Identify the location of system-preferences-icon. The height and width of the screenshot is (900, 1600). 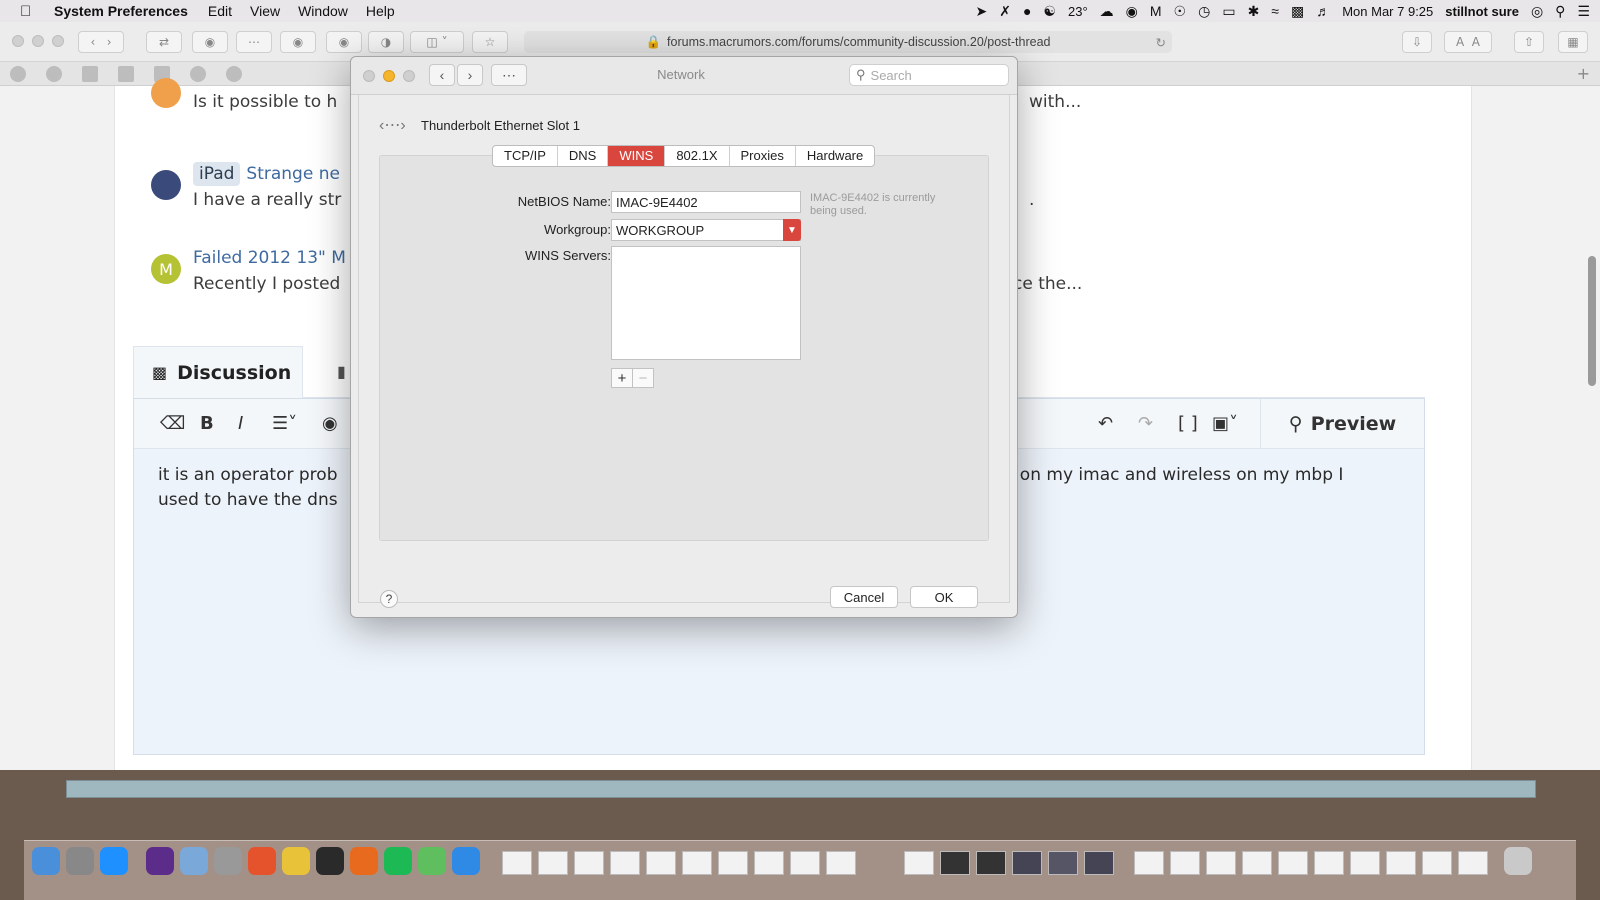
(80, 861).